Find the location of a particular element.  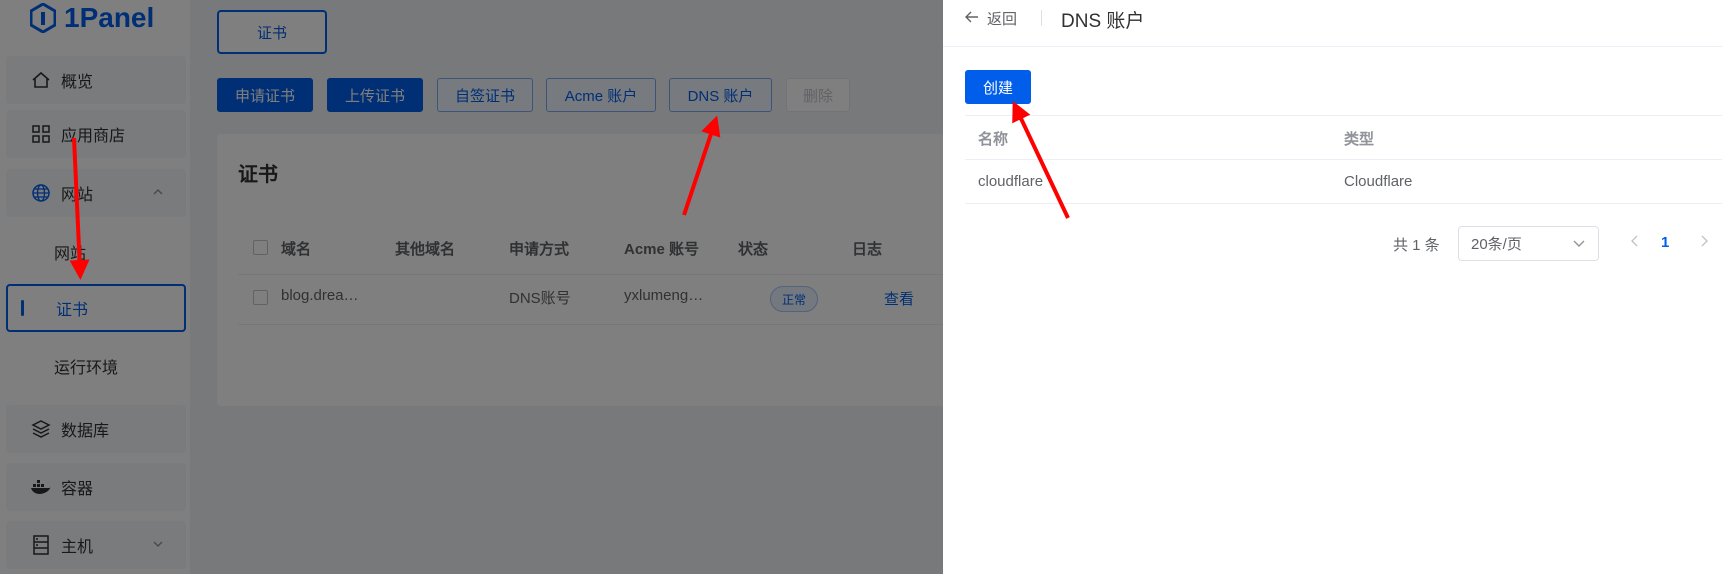

pagination-total: 共 1 条 is located at coordinates (1416, 245).